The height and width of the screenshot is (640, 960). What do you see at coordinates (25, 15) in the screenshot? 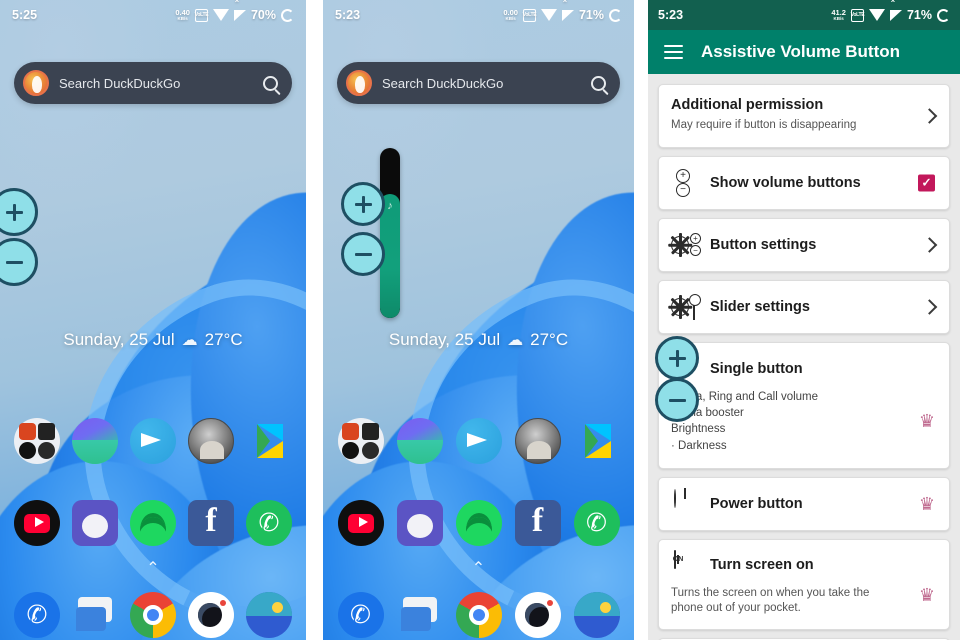
I see `status-time: 5:25` at bounding box center [25, 15].